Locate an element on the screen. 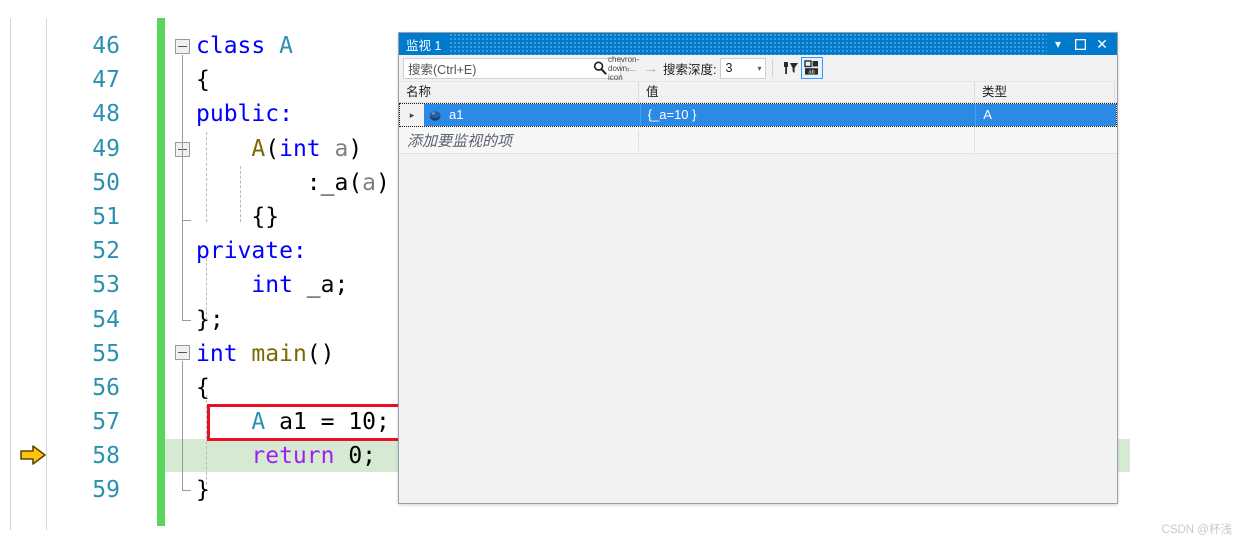  line-number: 55 is located at coordinates (106, 353).